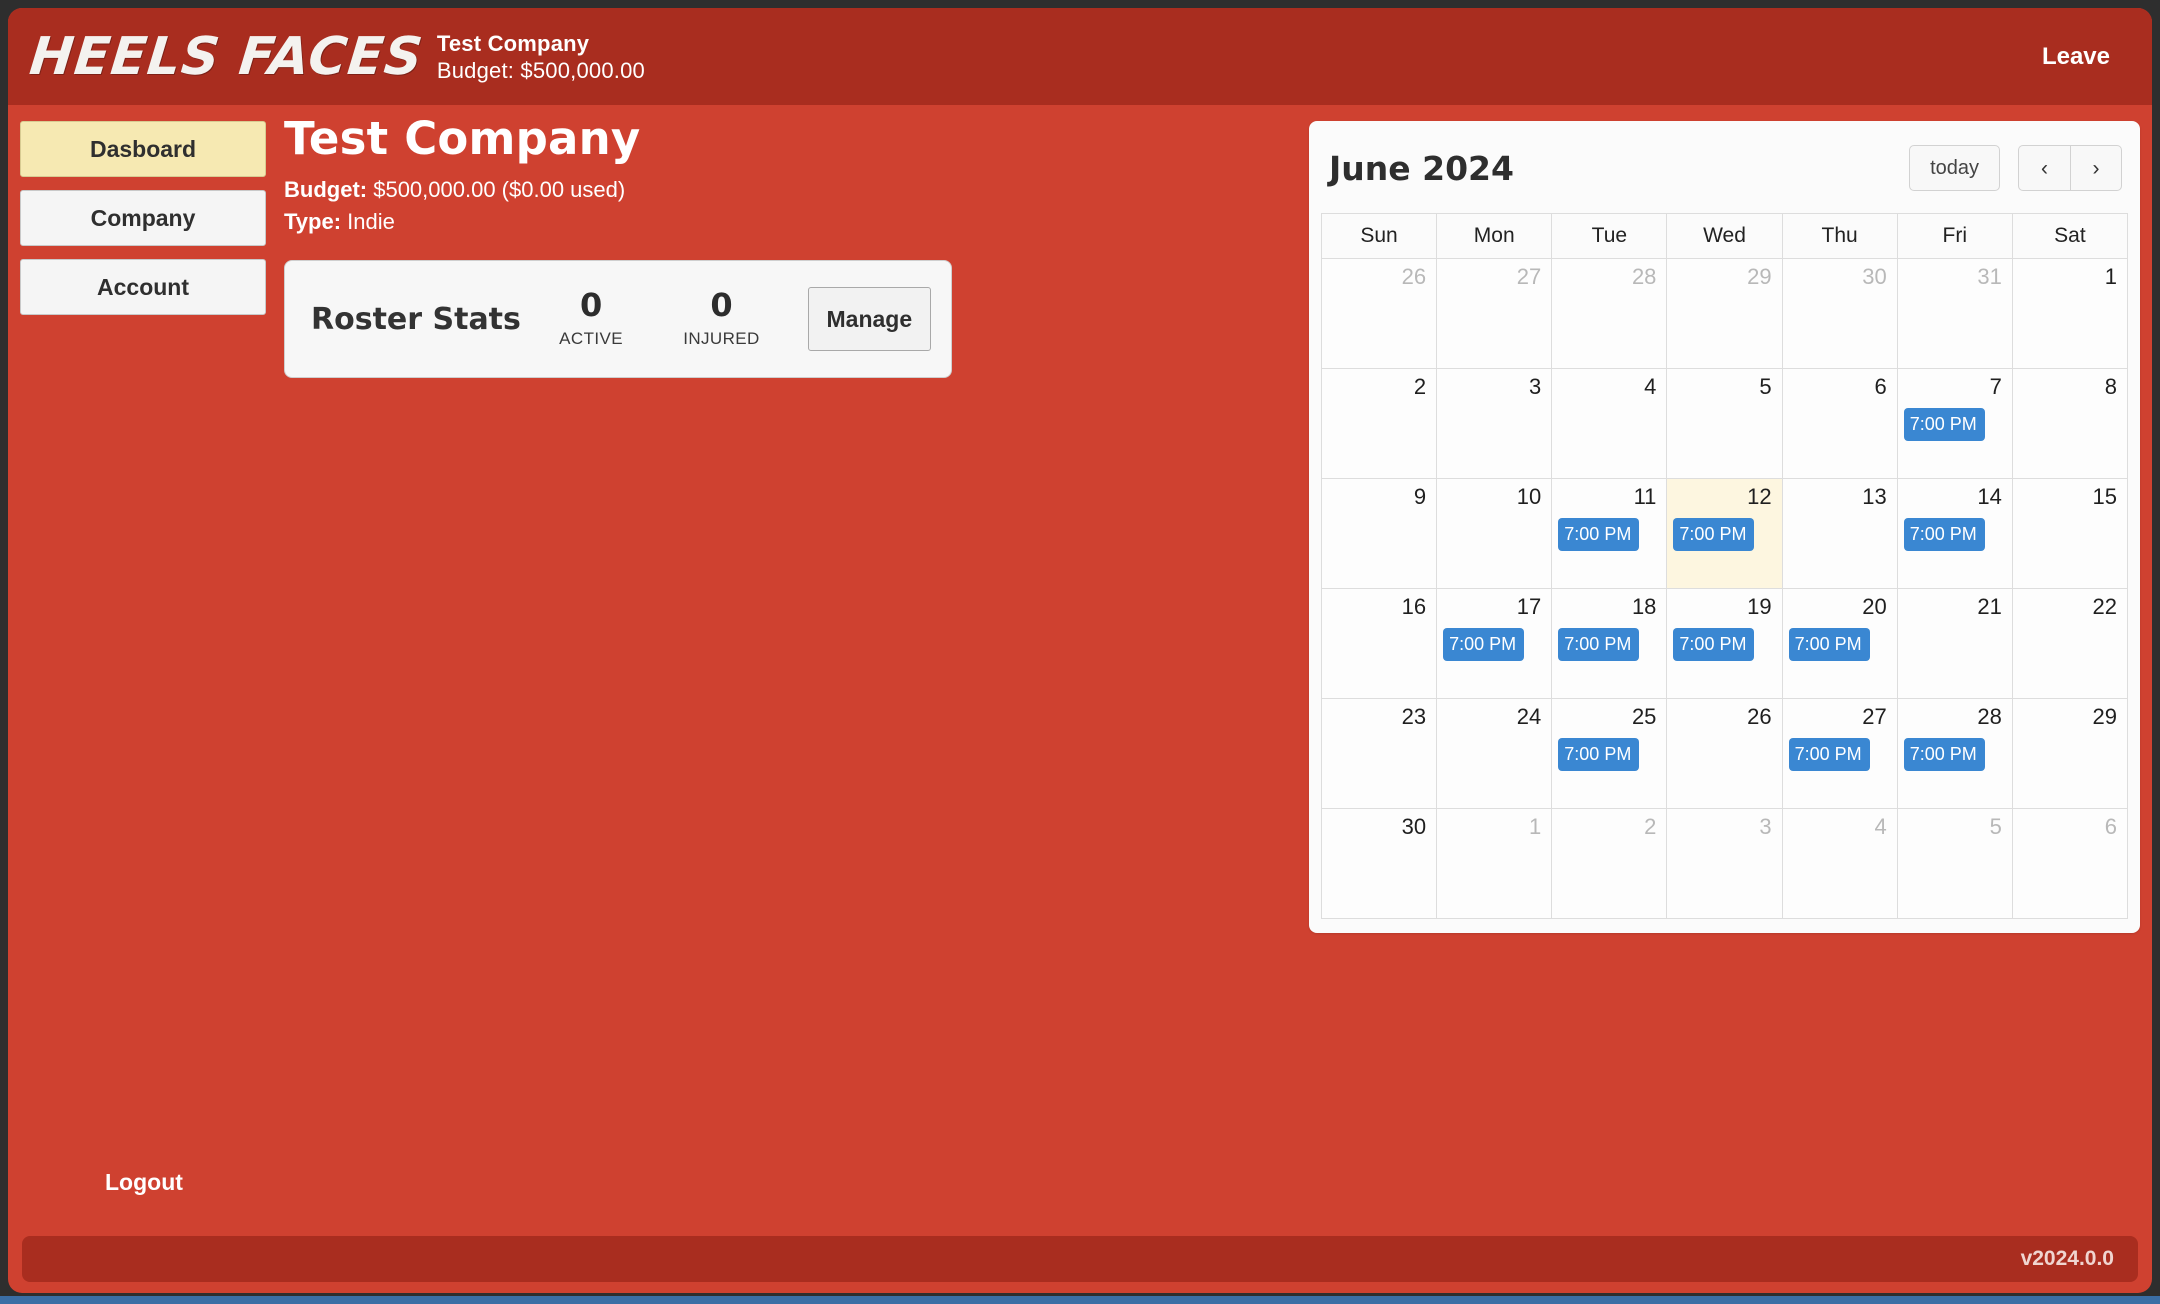 This screenshot has width=2160, height=1304. Describe the element at coordinates (1644, 606) in the screenshot. I see `calendar-day-number: 18` at that location.